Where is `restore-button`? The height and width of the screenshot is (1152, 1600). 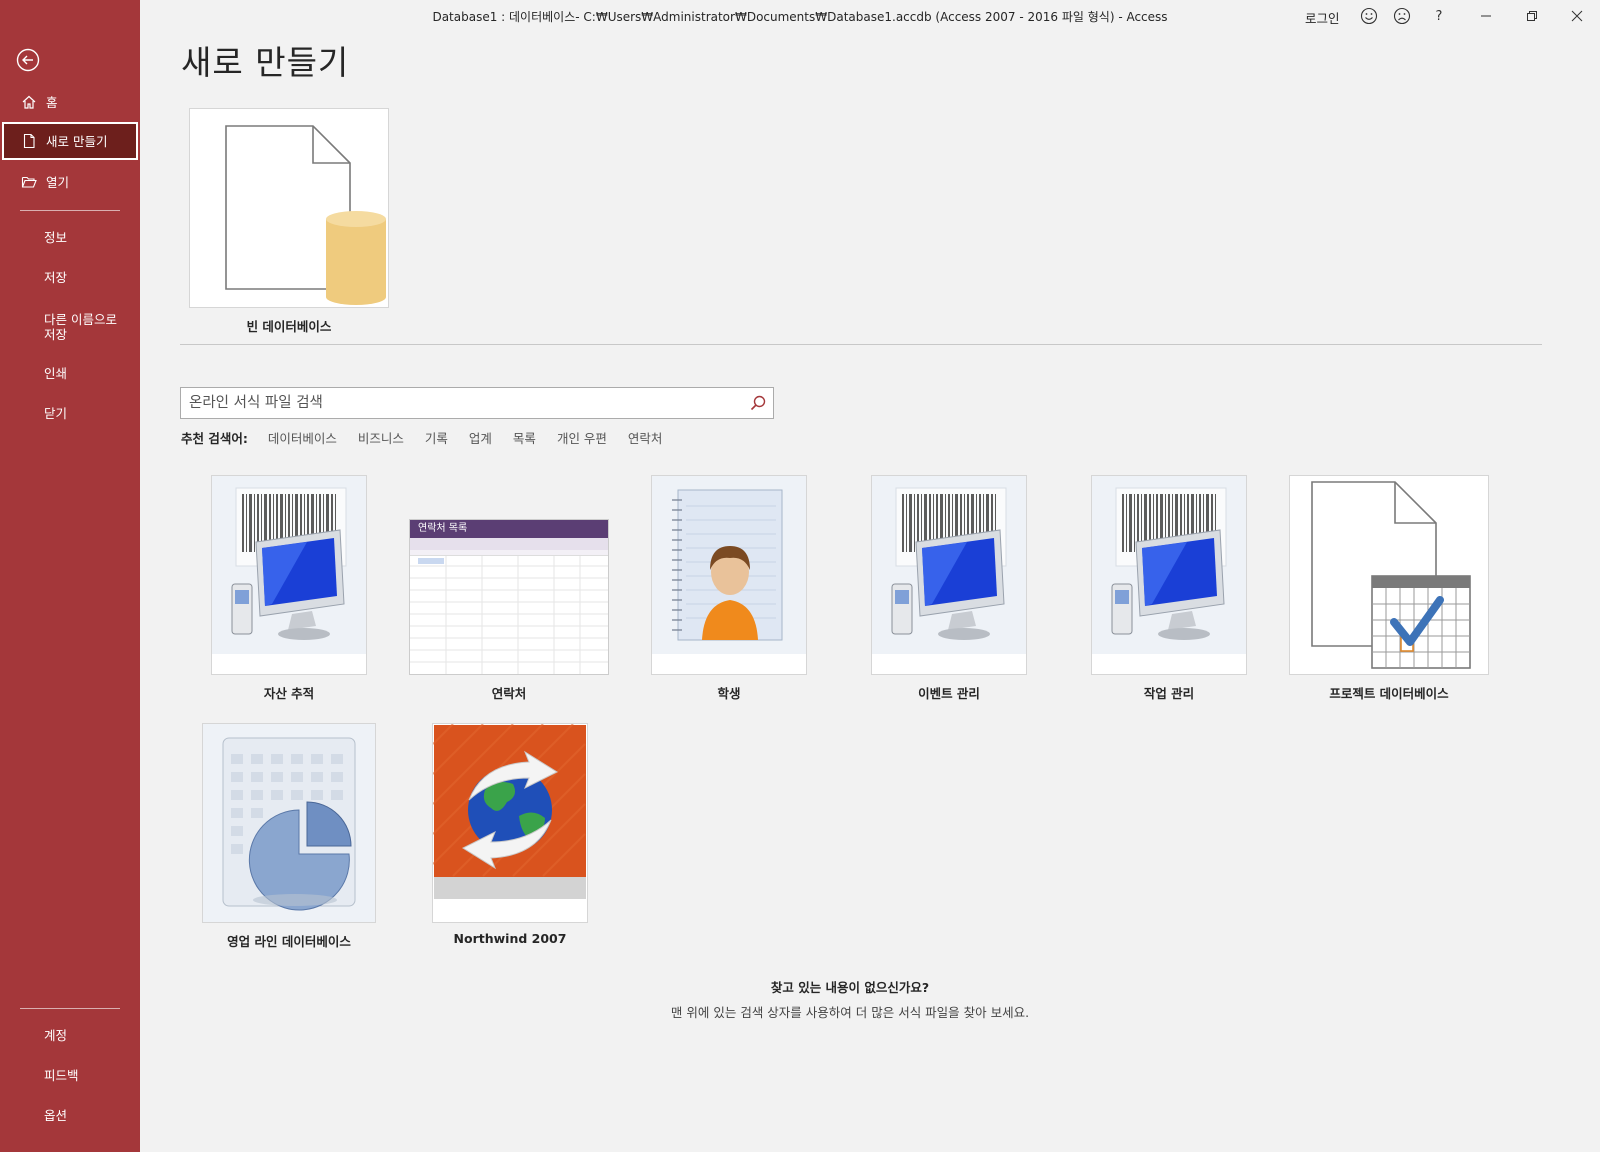 restore-button is located at coordinates (1532, 16).